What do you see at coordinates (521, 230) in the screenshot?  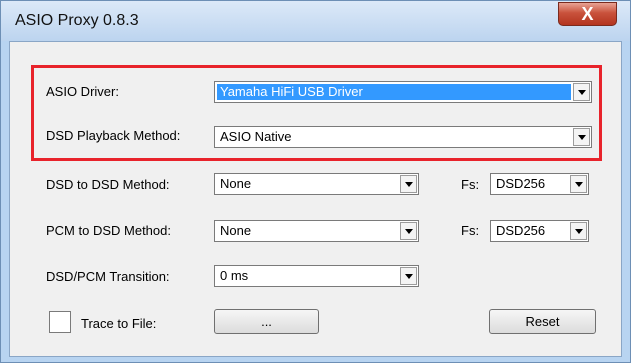 I see `pcm-fs-value: DSD256` at bounding box center [521, 230].